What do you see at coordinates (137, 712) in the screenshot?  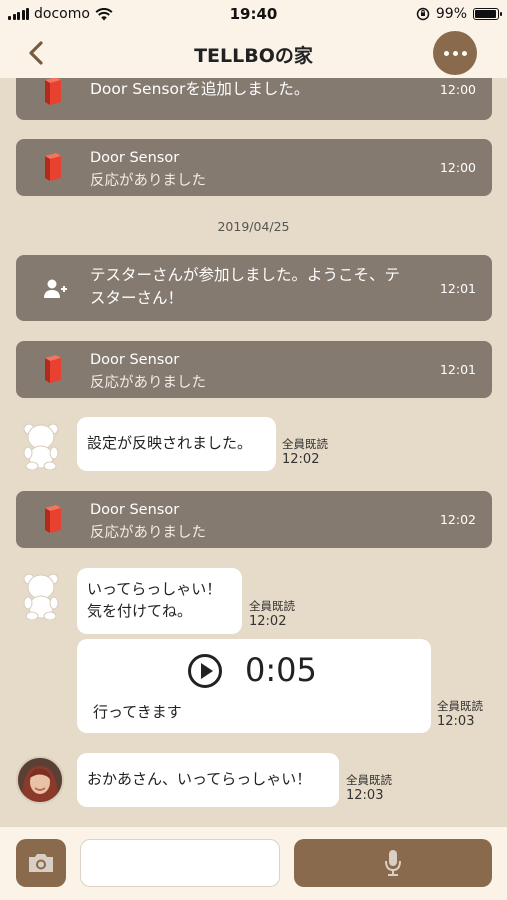 I see `voice-label: 行ってきます` at bounding box center [137, 712].